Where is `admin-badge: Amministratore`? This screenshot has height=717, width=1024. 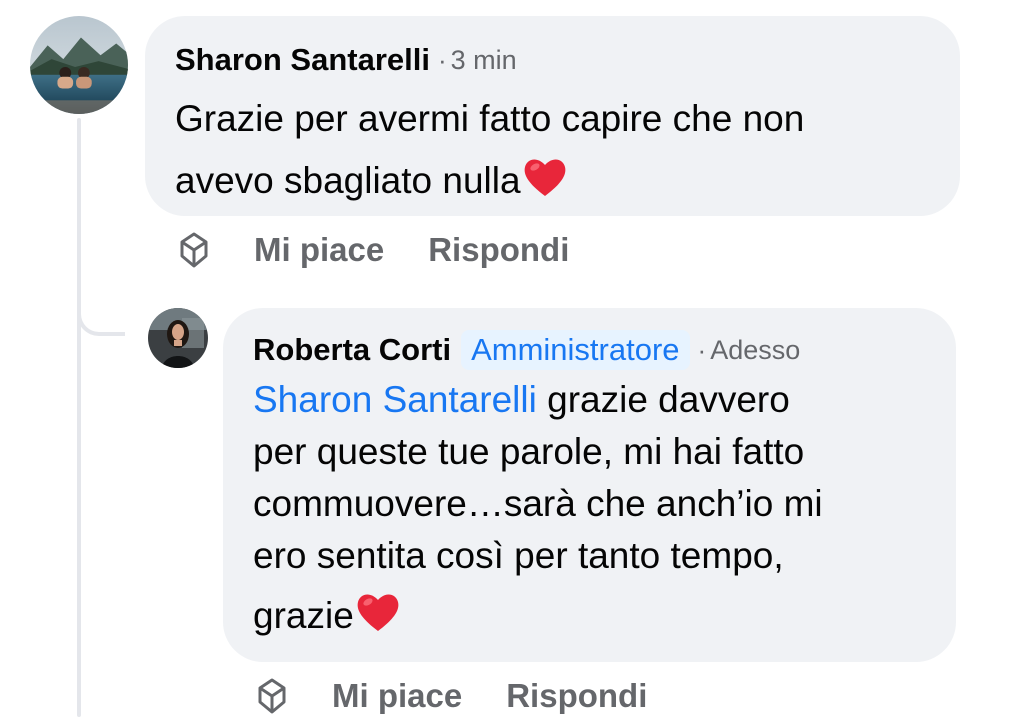 admin-badge: Amministratore is located at coordinates (575, 350).